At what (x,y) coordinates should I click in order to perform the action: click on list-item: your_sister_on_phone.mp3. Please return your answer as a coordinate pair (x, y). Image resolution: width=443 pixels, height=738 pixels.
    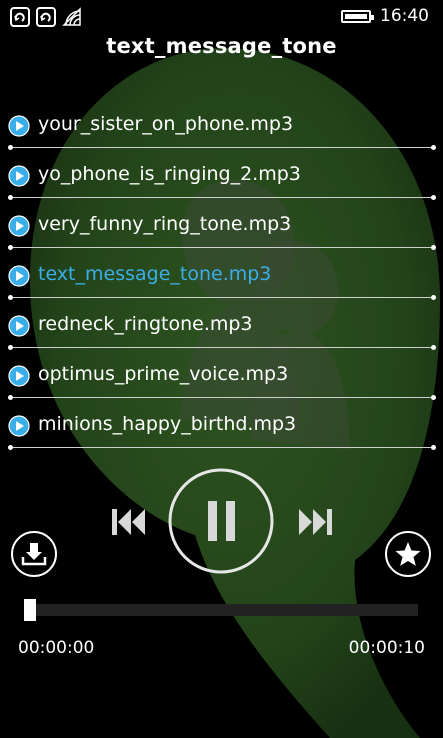
    Looking at the image, I should click on (223, 130).